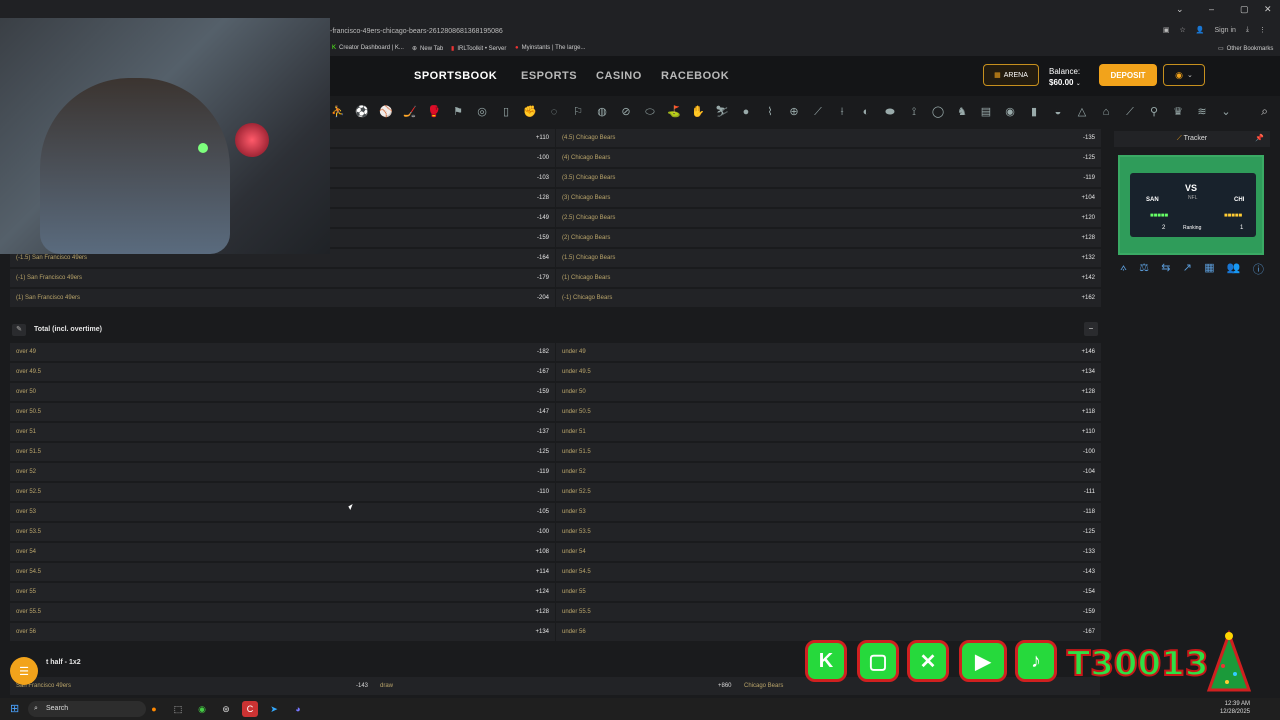 Image resolution: width=1280 pixels, height=720 pixels. Describe the element at coordinates (698, 112) in the screenshot. I see `handball-icon: ✋` at that location.